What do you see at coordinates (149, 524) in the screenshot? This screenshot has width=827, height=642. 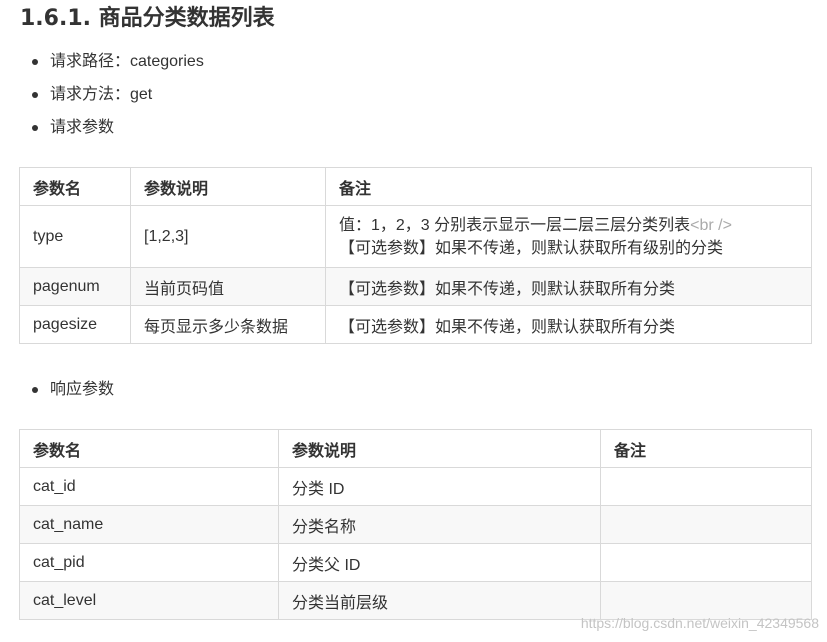 I see `param-name: cat_name` at bounding box center [149, 524].